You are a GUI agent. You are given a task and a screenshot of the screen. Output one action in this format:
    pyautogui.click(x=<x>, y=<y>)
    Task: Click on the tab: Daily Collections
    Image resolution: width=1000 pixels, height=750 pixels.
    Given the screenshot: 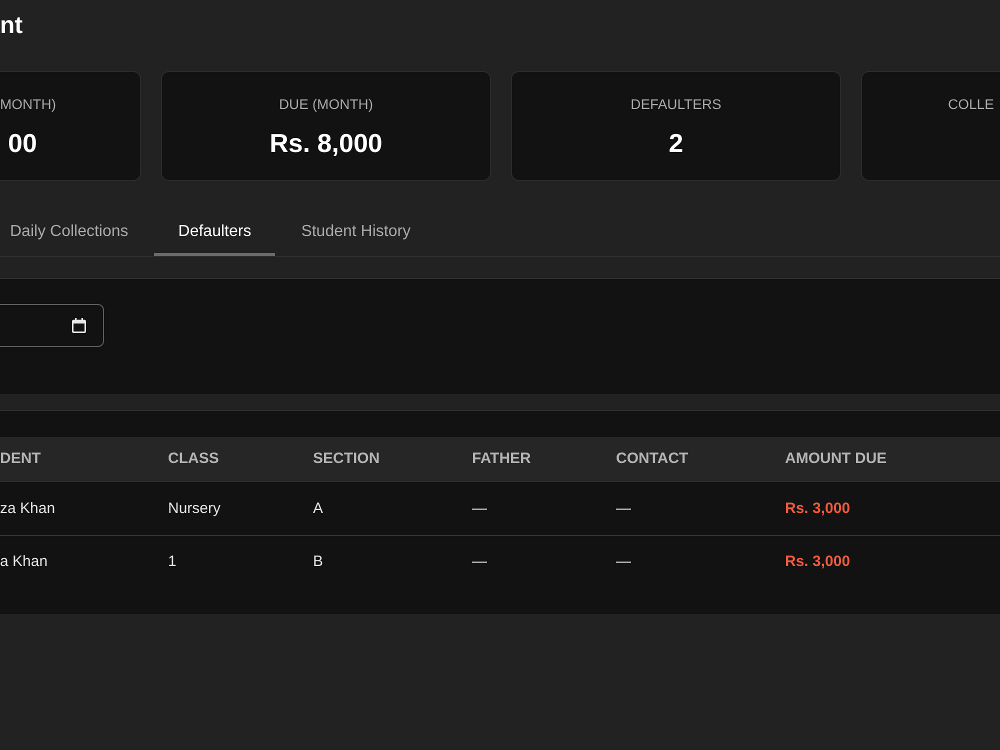 What is the action you would take?
    pyautogui.click(x=76, y=233)
    